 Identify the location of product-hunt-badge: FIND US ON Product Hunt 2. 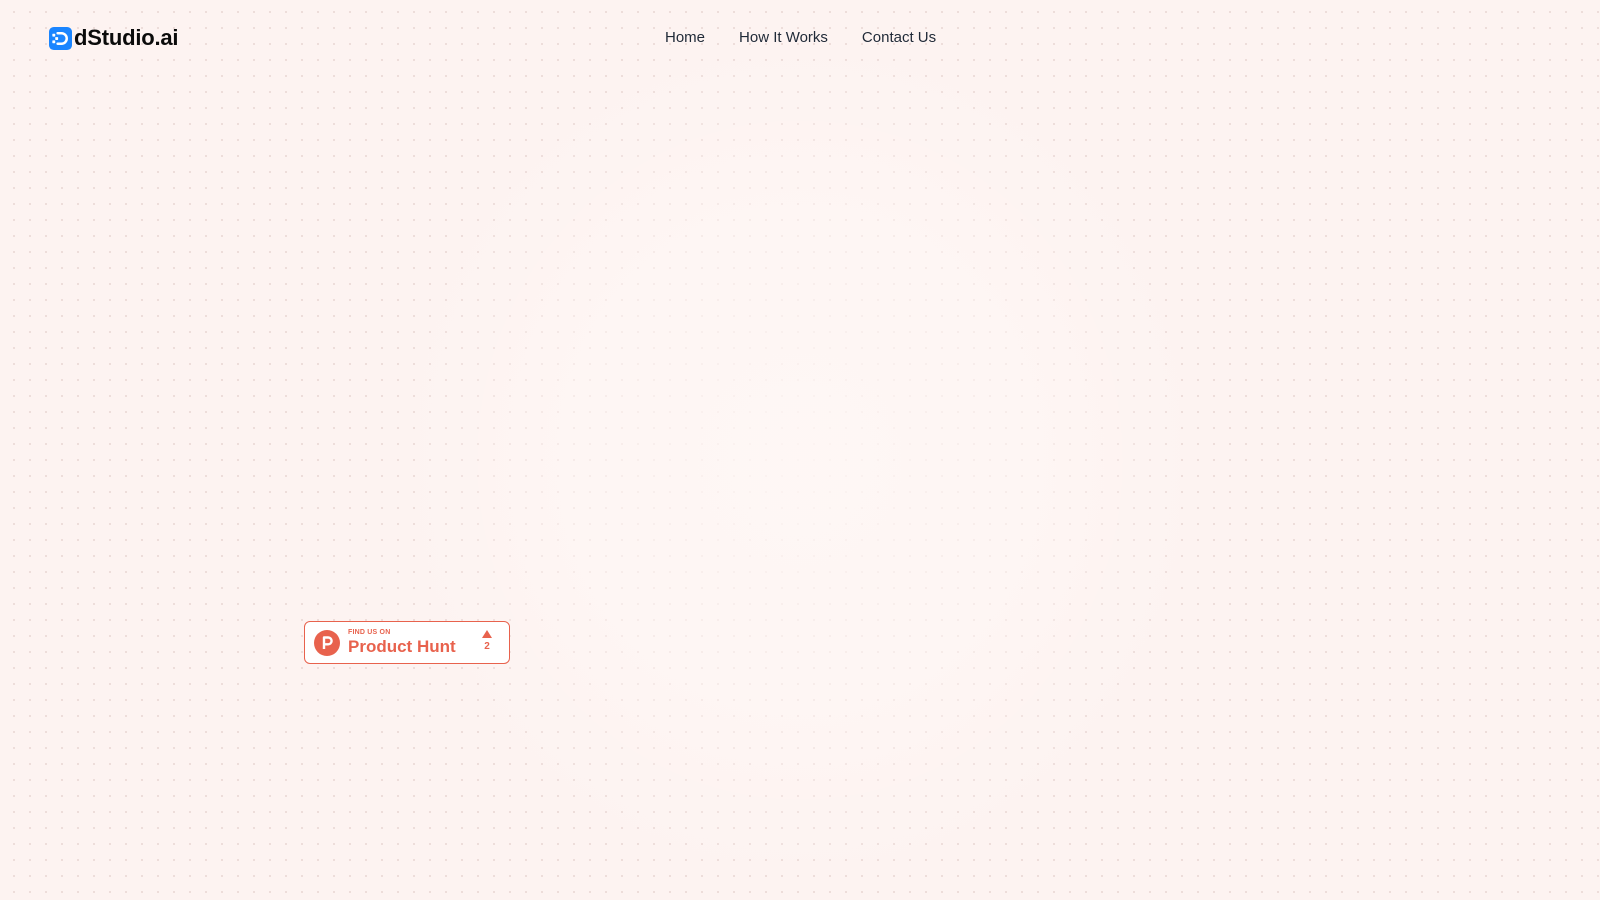
(407, 642).